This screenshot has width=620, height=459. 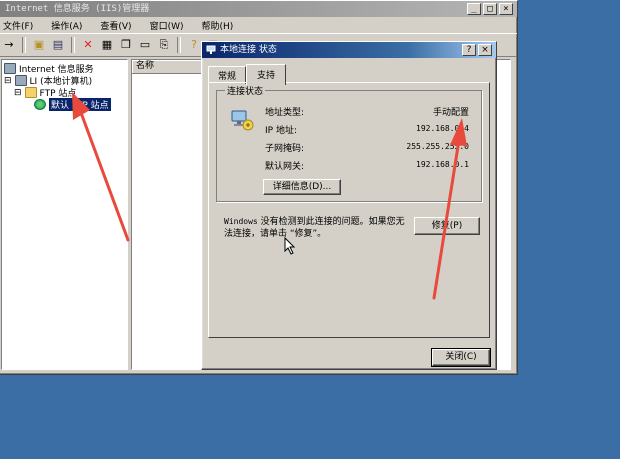 I want to click on menu-window: 窗口(W), so click(x=167, y=25).